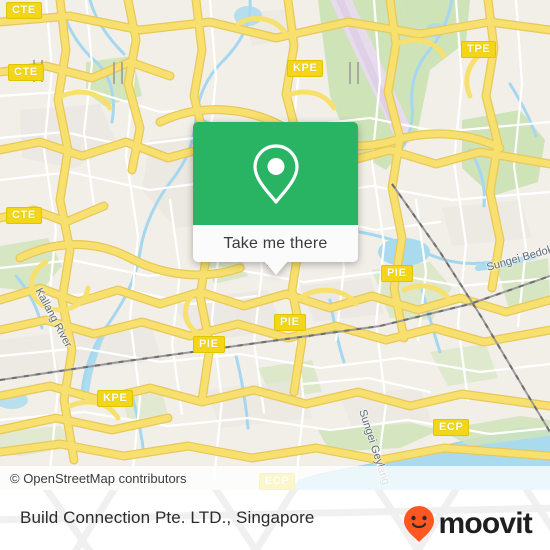  Describe the element at coordinates (24, 10) in the screenshot. I see `highway-shield-cte-1: CTE` at that location.